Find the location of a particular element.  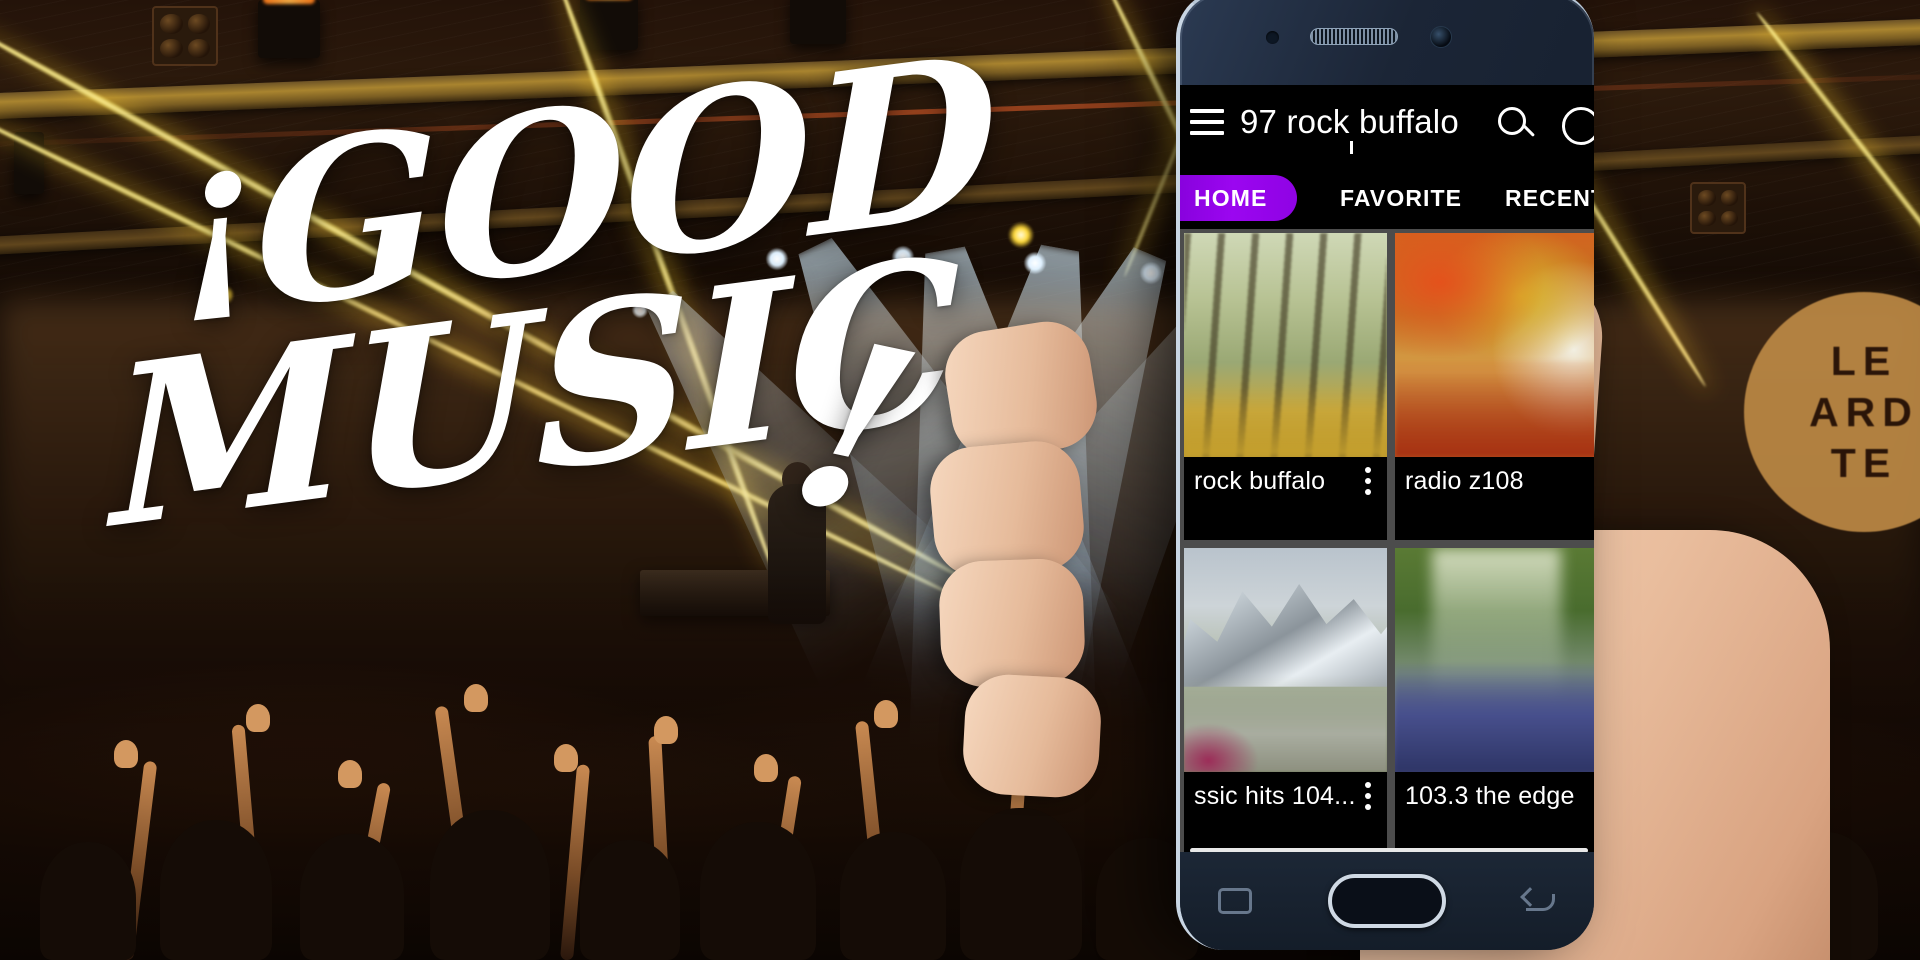

tab-bar: HOME FAVORITE RECENT is located at coordinates (1387, 198).